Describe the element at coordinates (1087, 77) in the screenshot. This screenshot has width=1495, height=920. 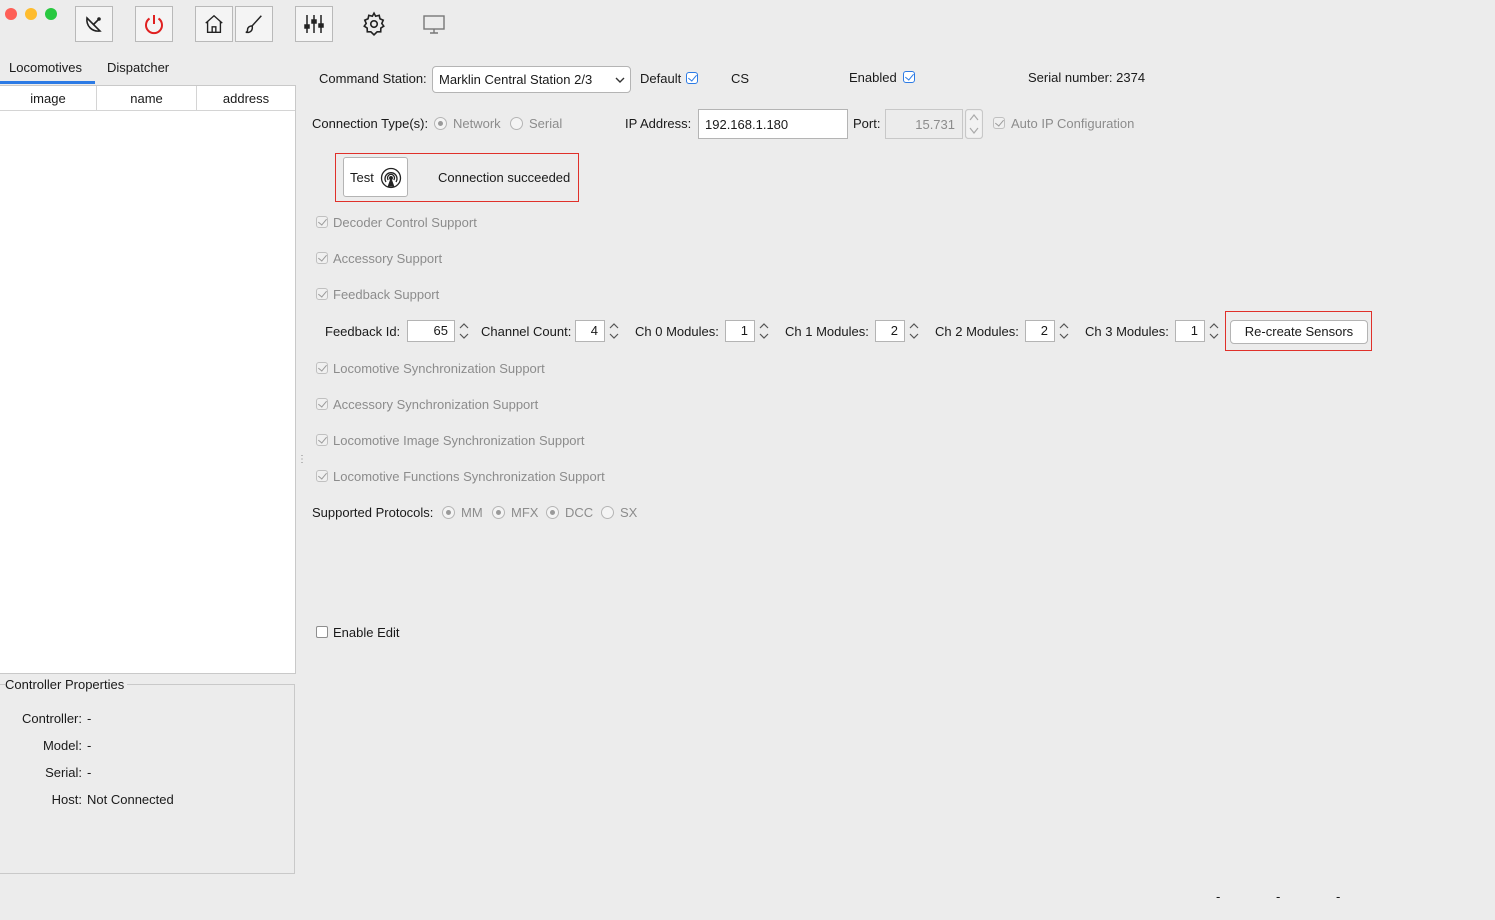
I see `serial-number-text: Serial number: 2374` at that location.